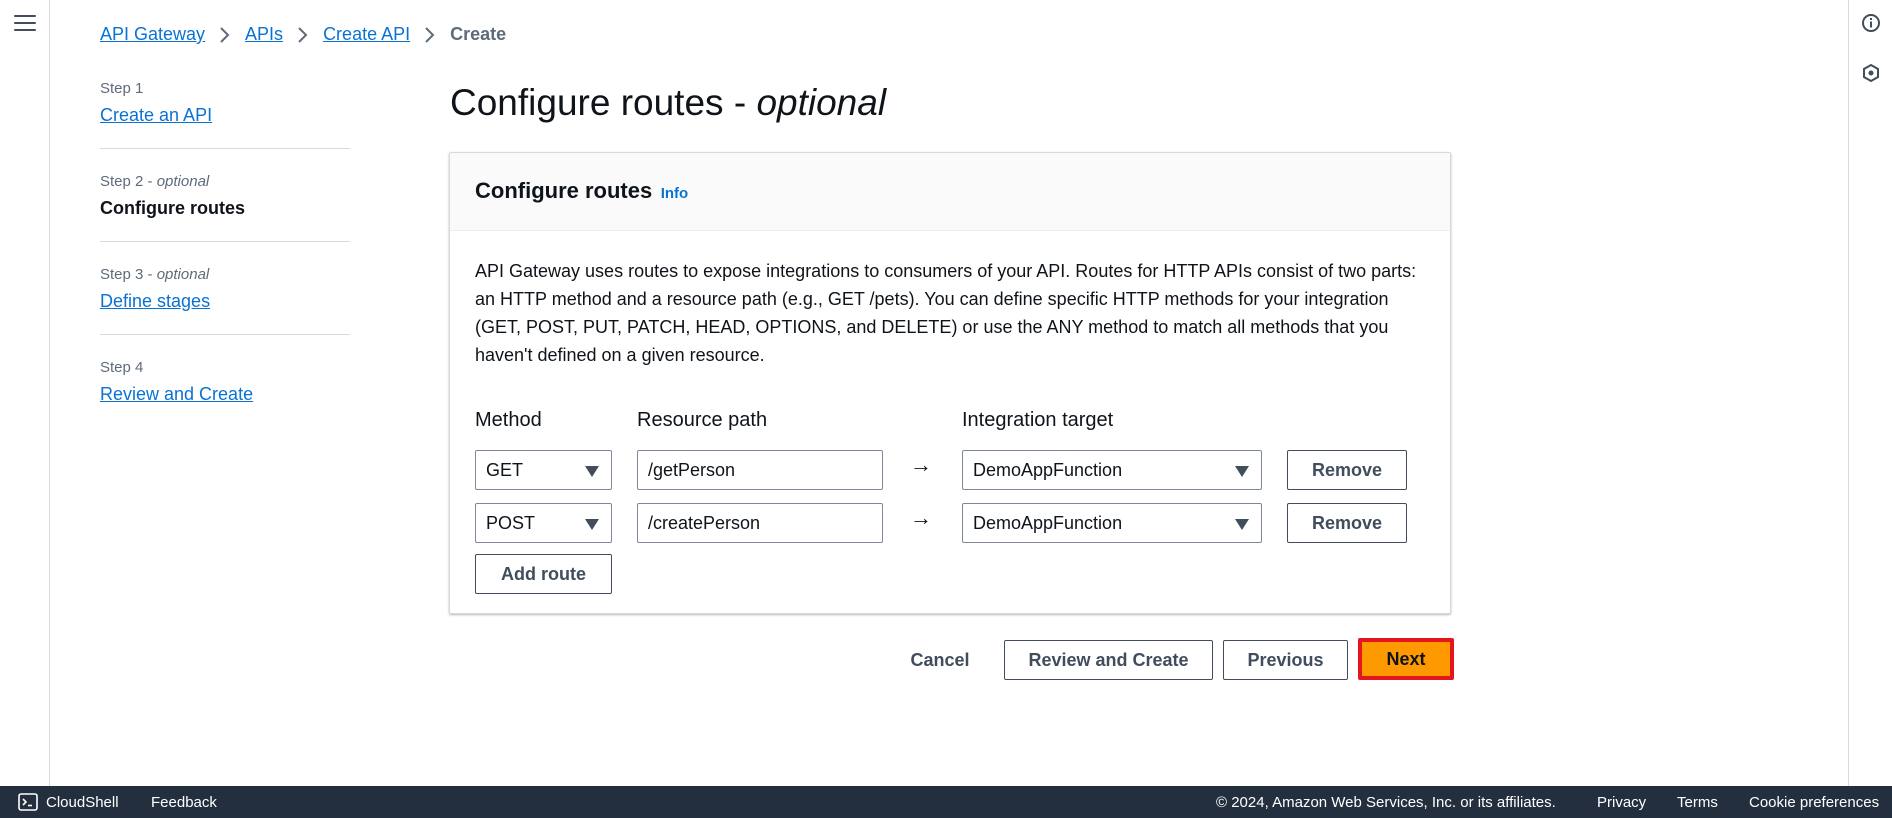  I want to click on feedback-link: Feedback, so click(184, 802).